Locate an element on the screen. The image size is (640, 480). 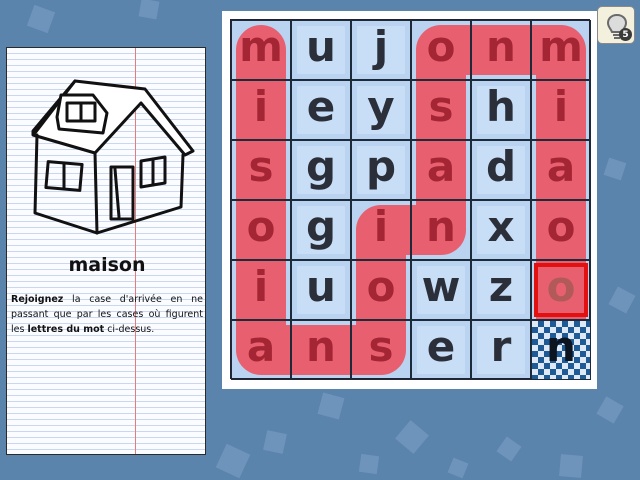
instruction-bold-letters: lettres du mot is located at coordinates (66, 329).